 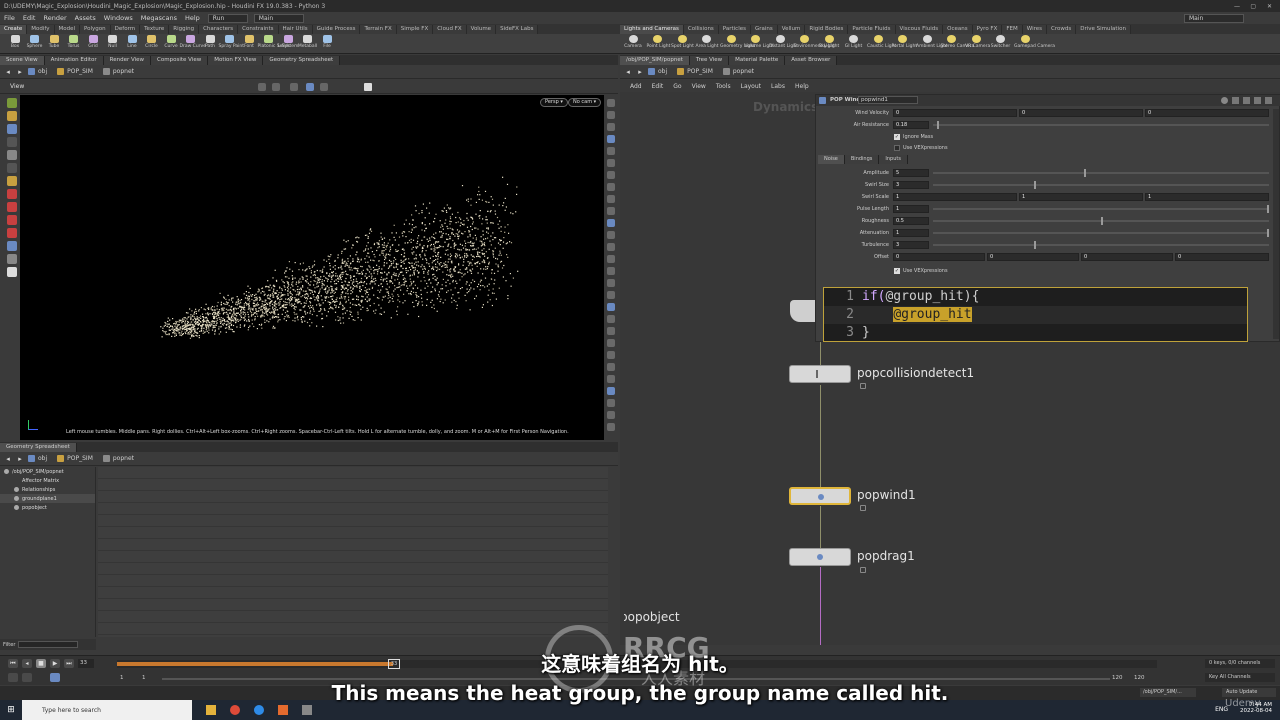 I want to click on taskbar-search: Type here to search, so click(x=107, y=710).